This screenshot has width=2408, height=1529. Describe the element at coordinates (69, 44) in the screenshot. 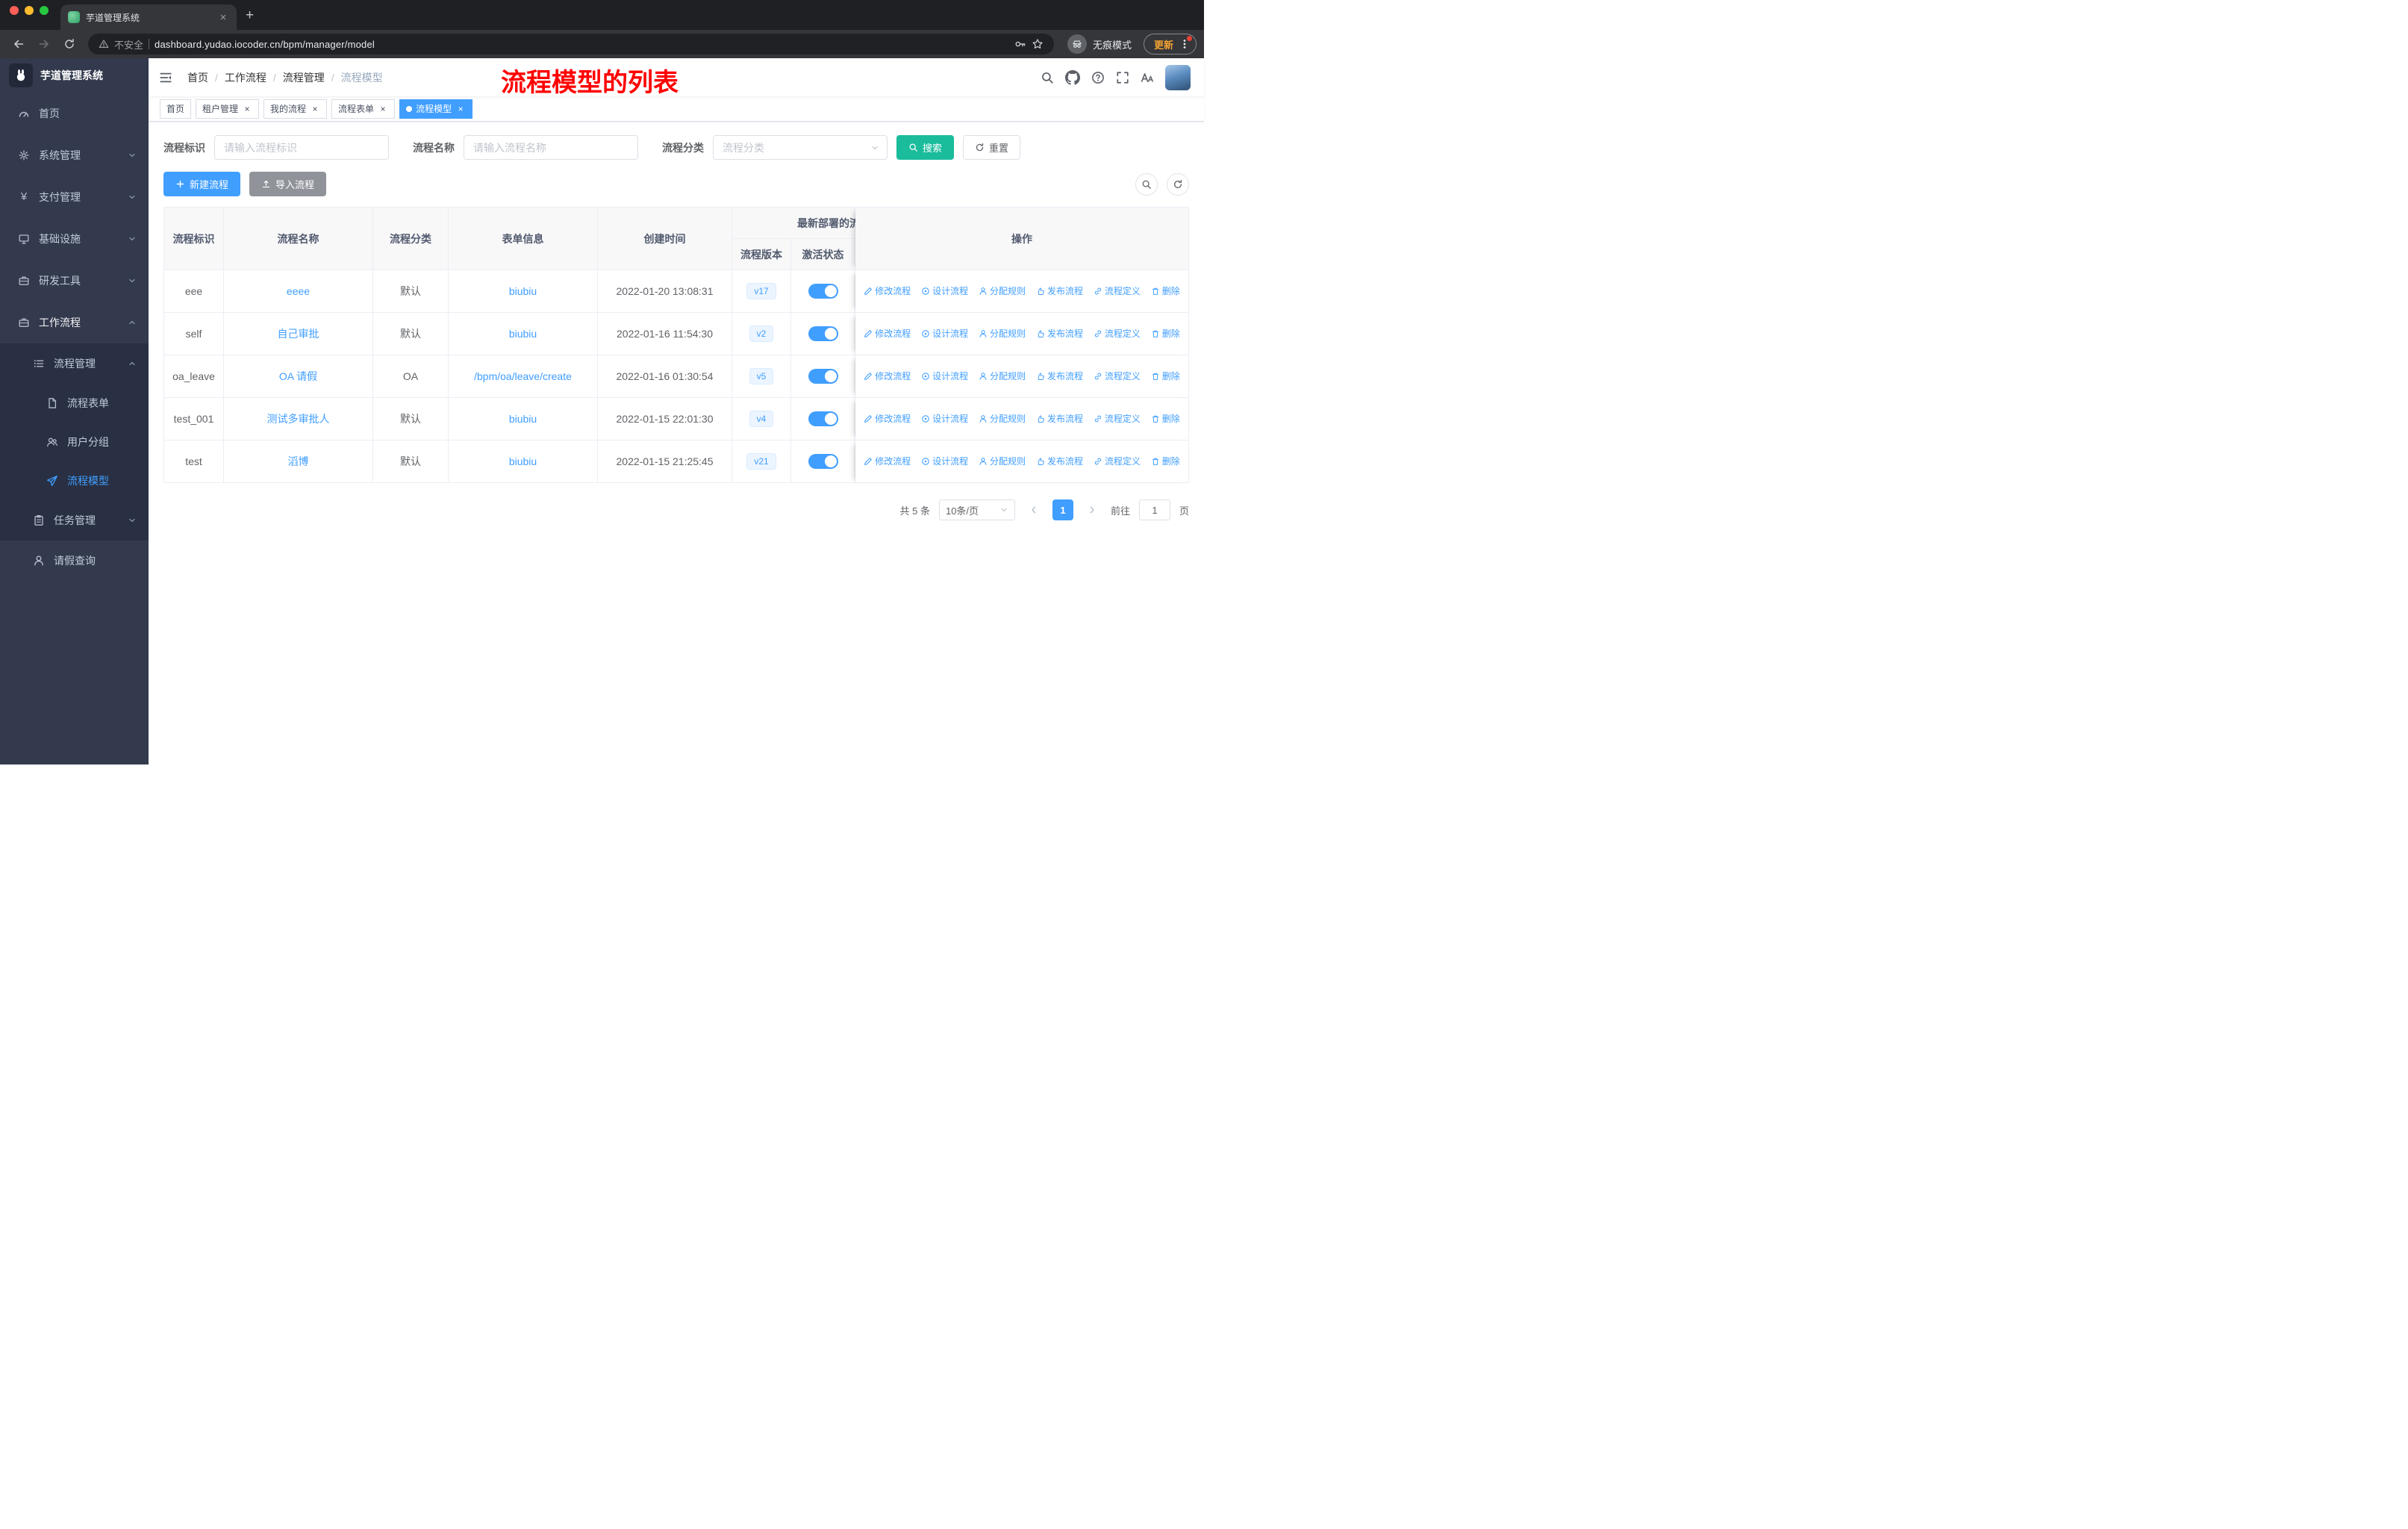

I see `reload-button` at that location.